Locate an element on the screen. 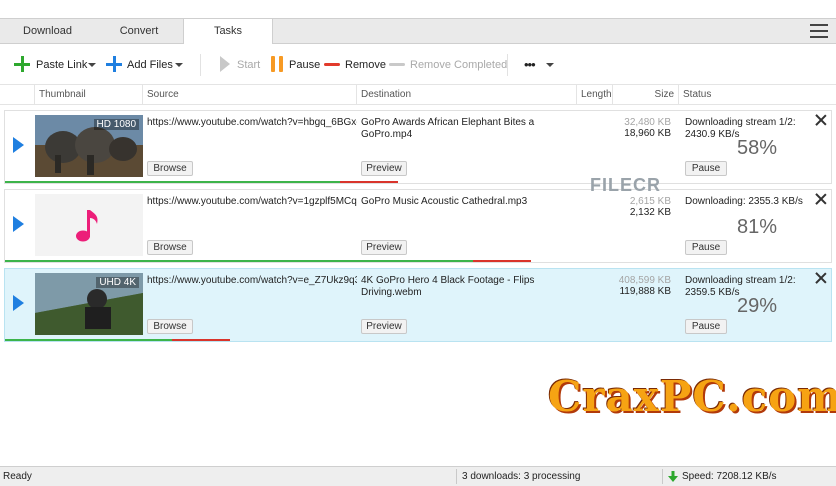  tab-bar: Download Convert Tasks is located at coordinates (418, 31).